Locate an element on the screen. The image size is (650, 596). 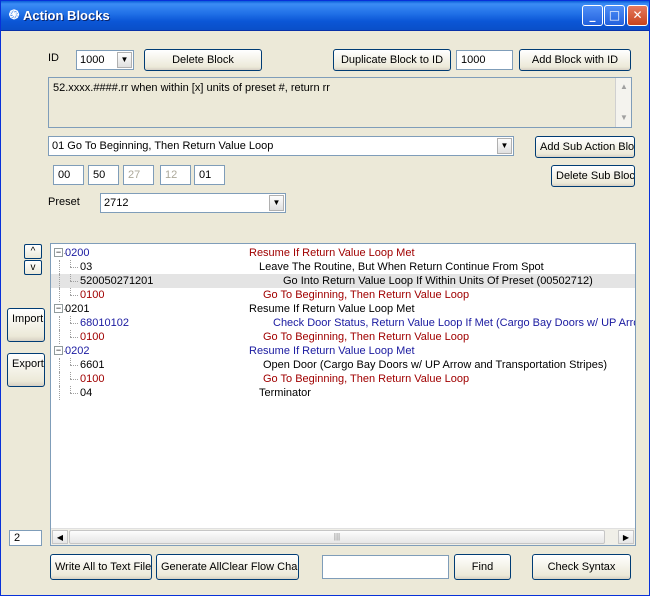
duplicate-block-button: Duplicate Block to ID is located at coordinates (392, 60).